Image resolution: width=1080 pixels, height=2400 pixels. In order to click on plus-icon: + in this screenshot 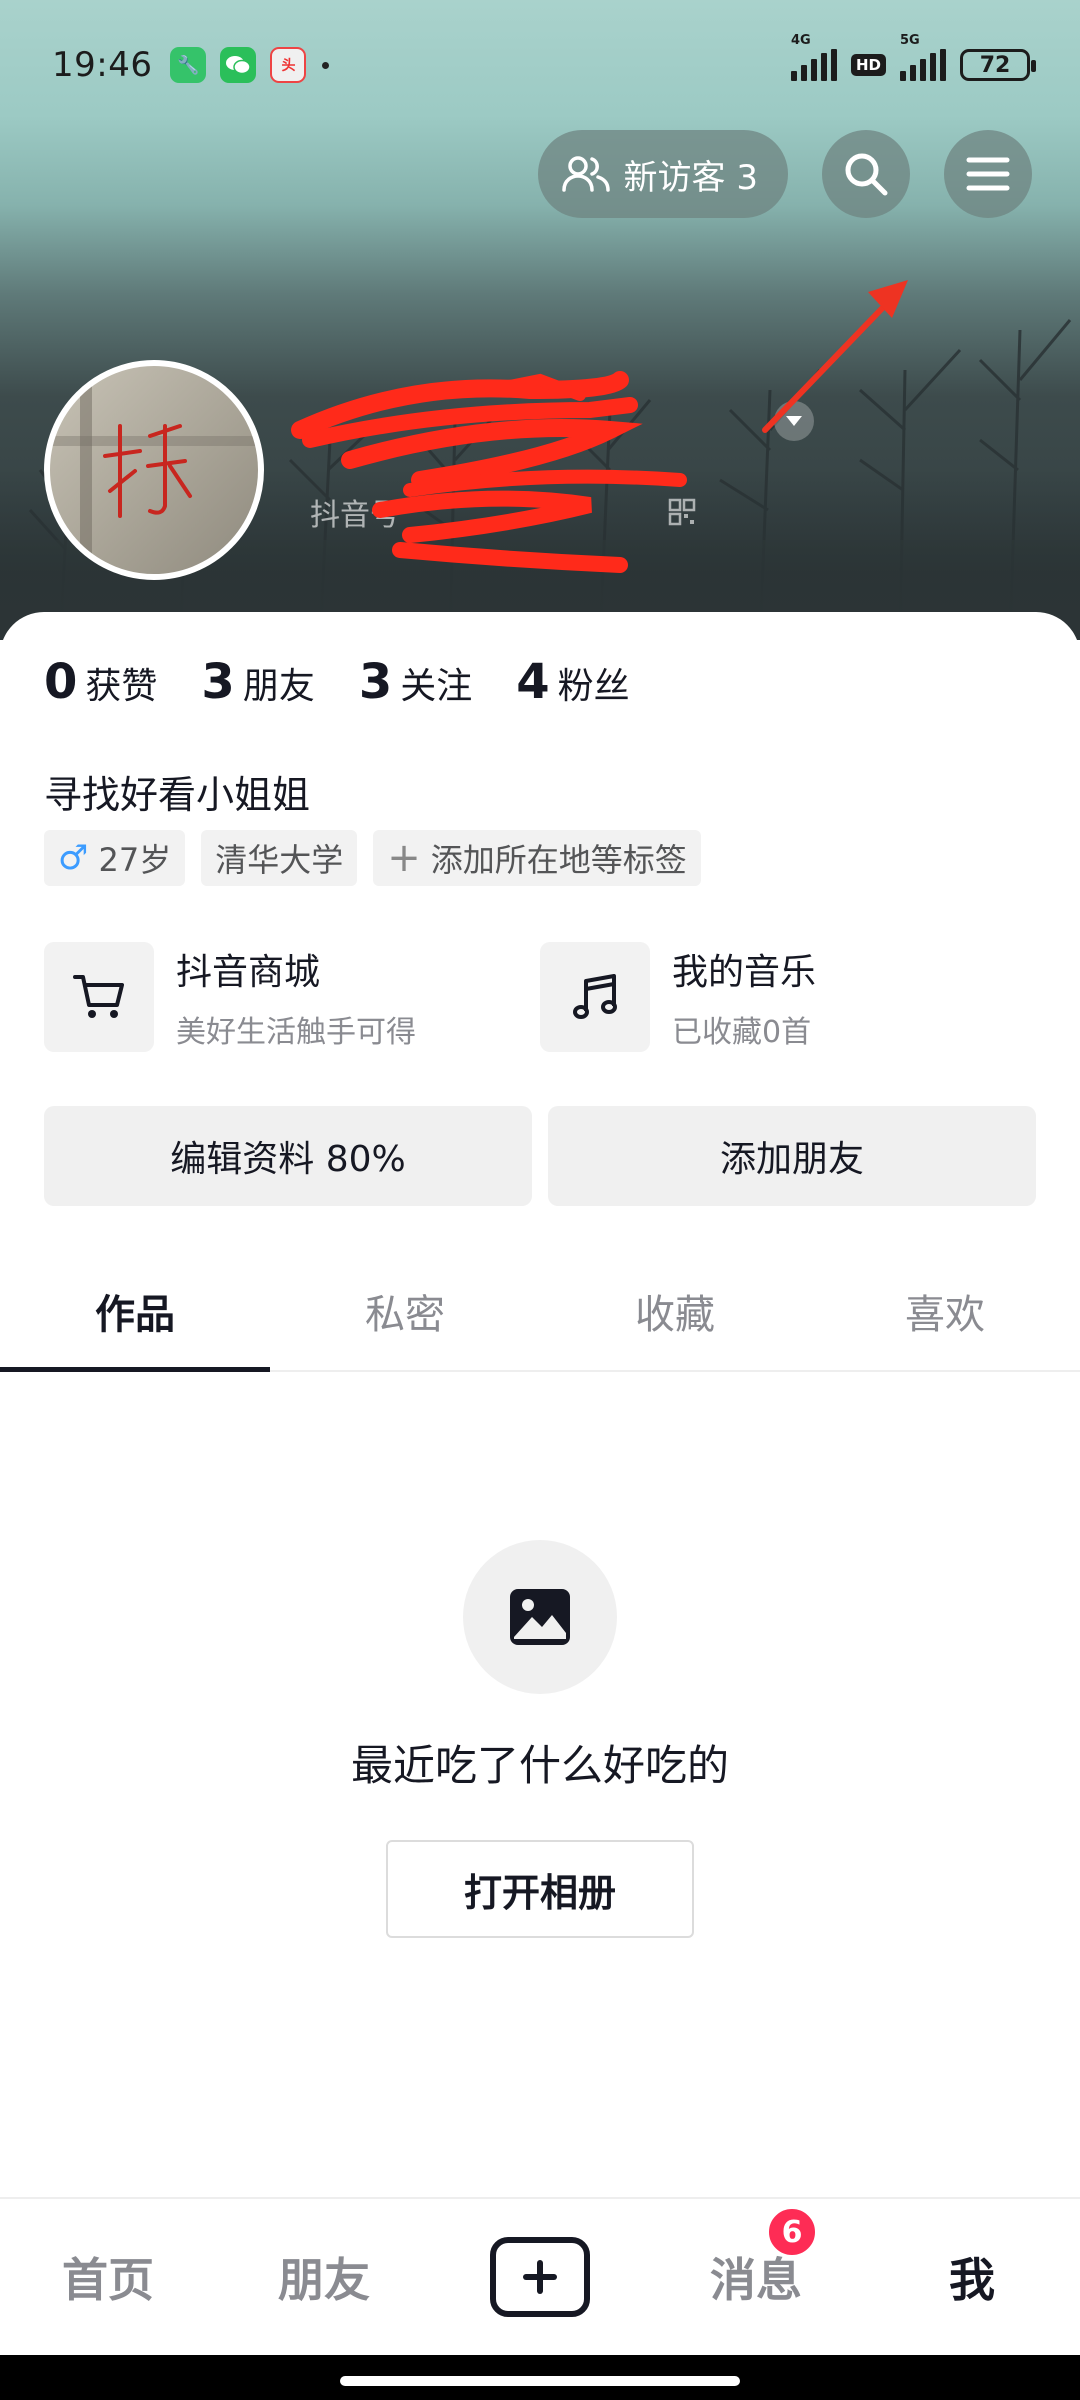, I will do `click(404, 858)`.